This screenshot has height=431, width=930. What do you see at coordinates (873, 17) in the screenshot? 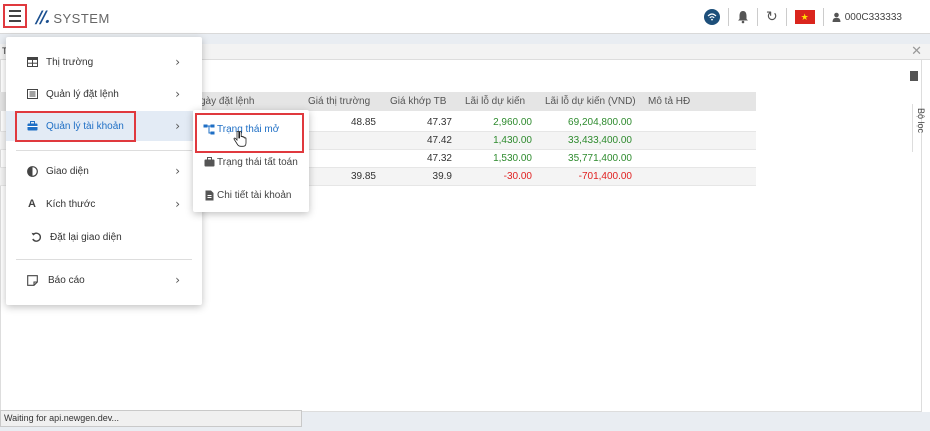
I see `username: 000C333333` at bounding box center [873, 17].